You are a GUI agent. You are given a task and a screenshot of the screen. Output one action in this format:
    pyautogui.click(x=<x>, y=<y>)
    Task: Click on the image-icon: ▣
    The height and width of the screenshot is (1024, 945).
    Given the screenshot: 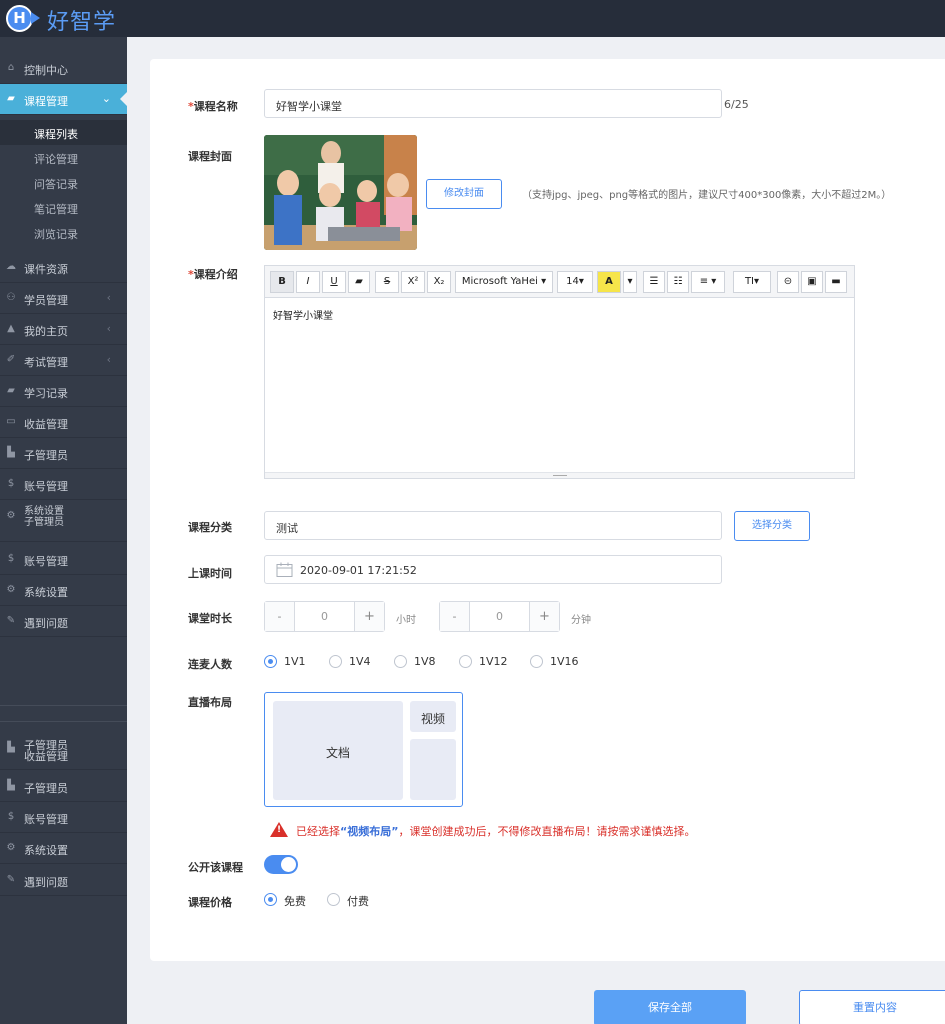 What is the action you would take?
    pyautogui.click(x=812, y=282)
    